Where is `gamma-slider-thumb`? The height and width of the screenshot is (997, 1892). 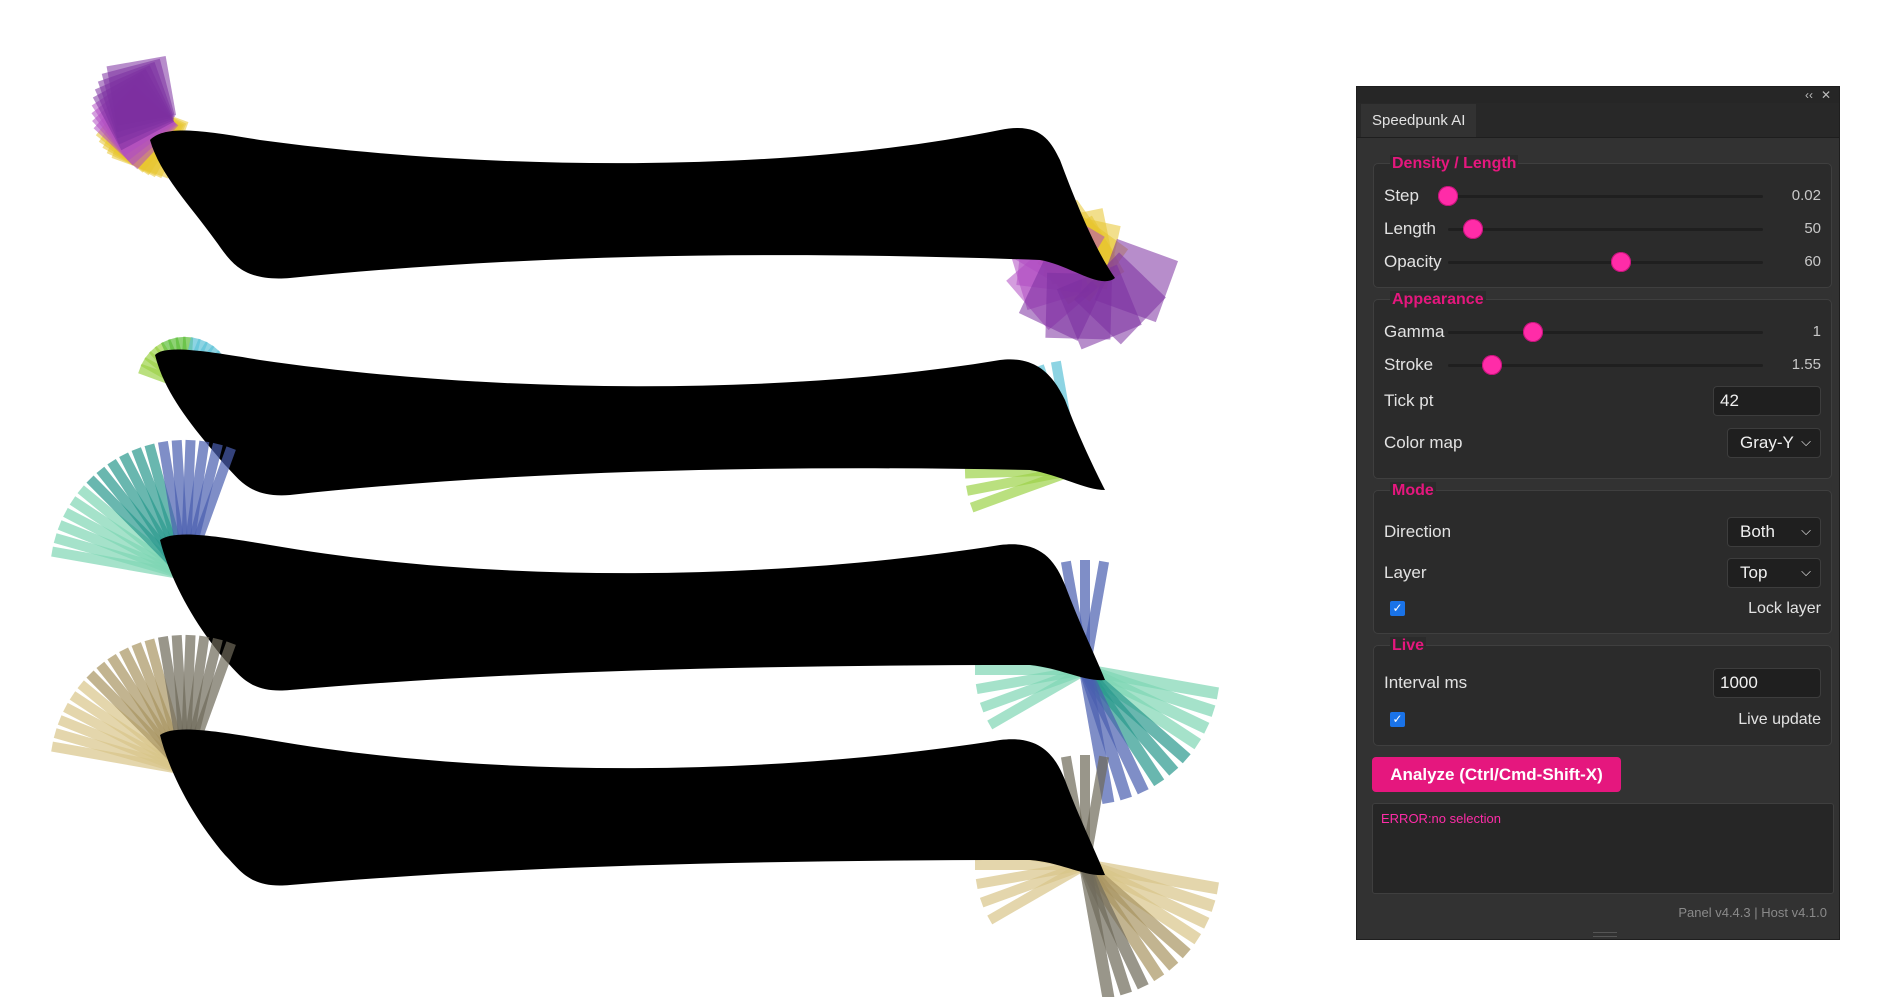
gamma-slider-thumb is located at coordinates (1533, 332).